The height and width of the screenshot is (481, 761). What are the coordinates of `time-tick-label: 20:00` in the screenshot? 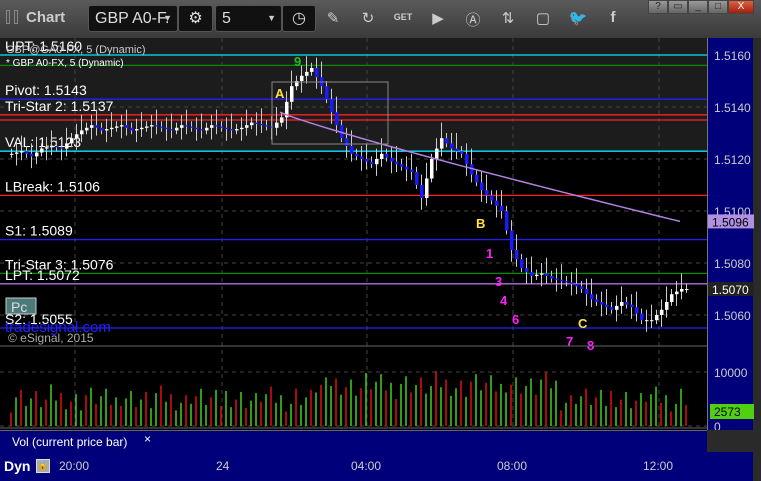 It's located at (74, 466).